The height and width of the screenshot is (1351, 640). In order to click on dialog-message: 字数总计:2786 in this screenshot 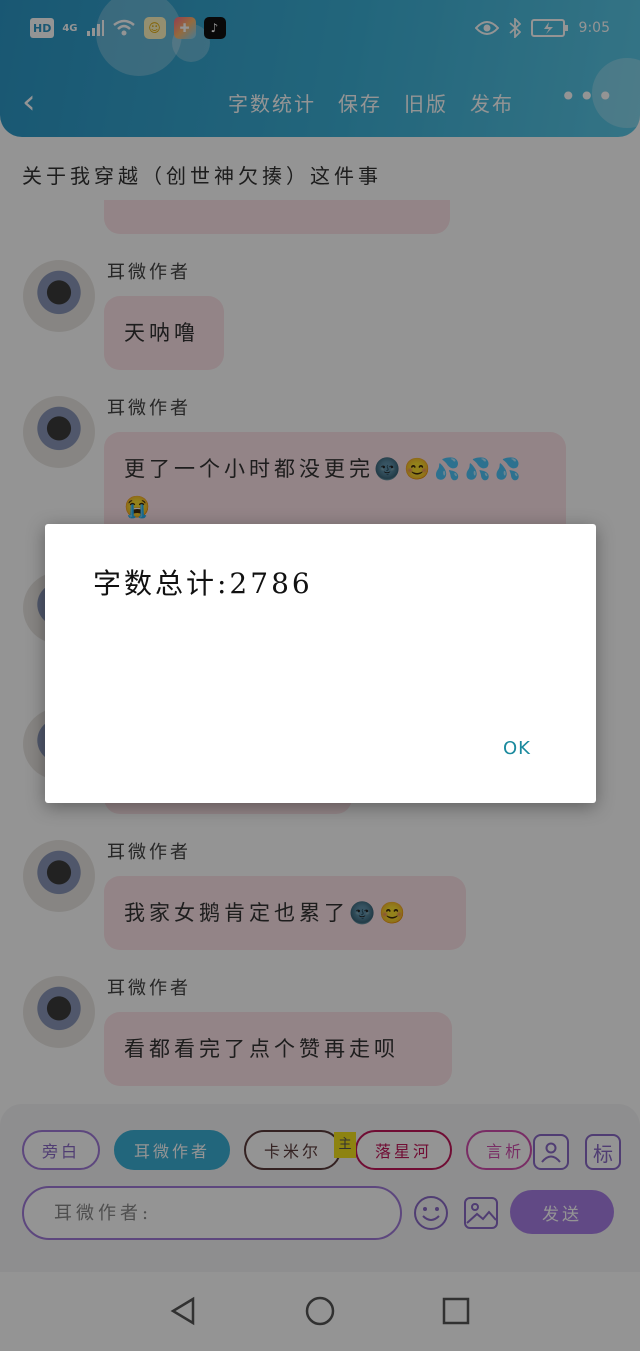, I will do `click(203, 583)`.